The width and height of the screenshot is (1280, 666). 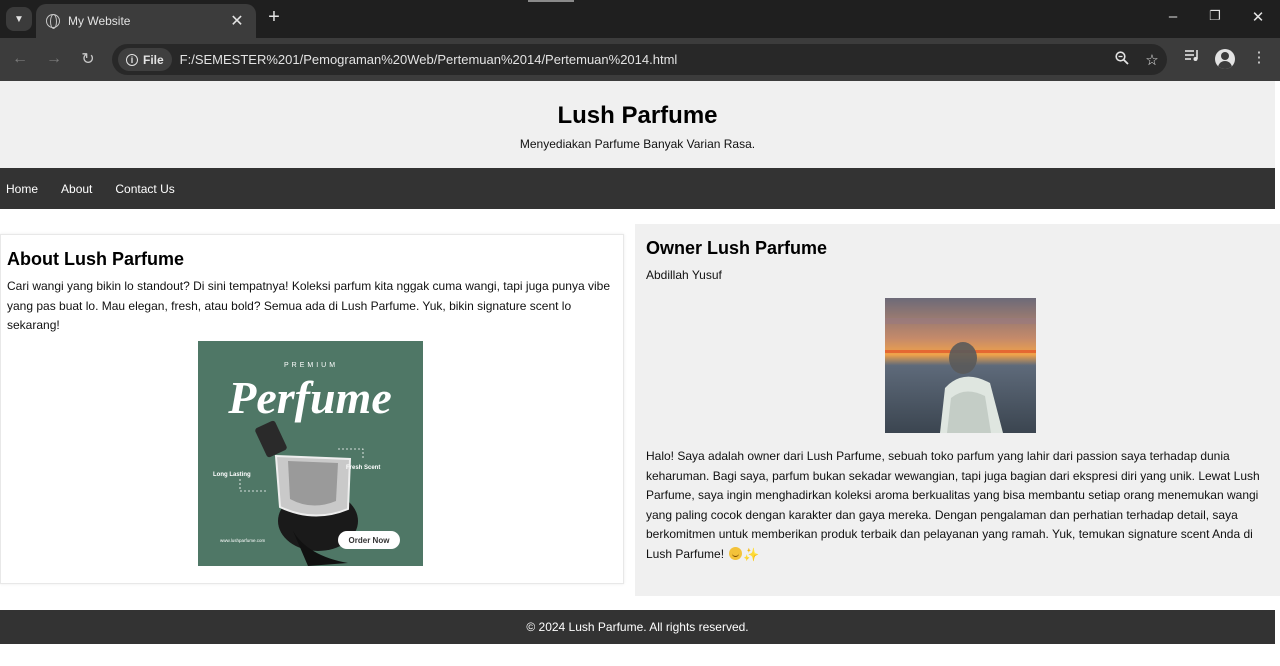 What do you see at coordinates (153, 59) in the screenshot?
I see `file-label: File` at bounding box center [153, 59].